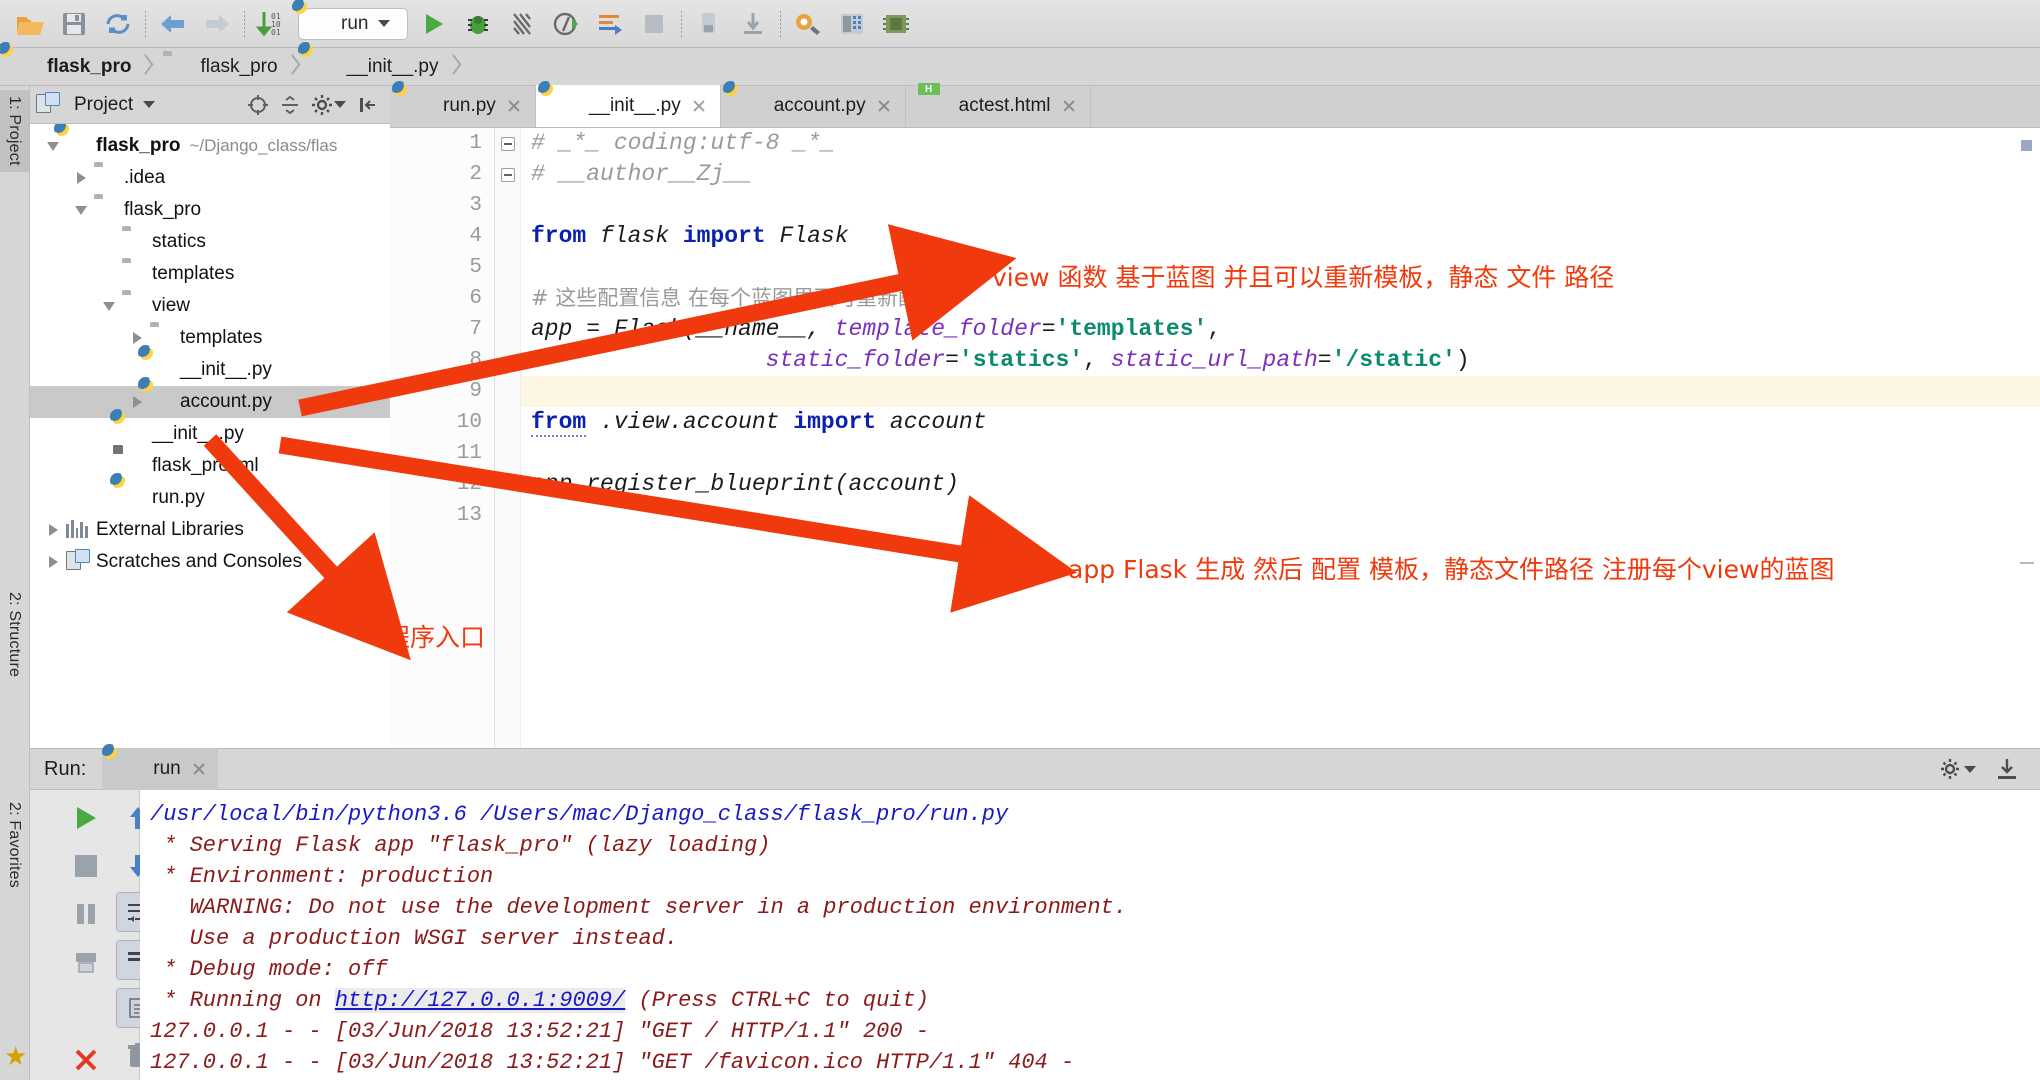  Describe the element at coordinates (145, 67) in the screenshot. I see `breadcrumb-chevron-icon` at that location.